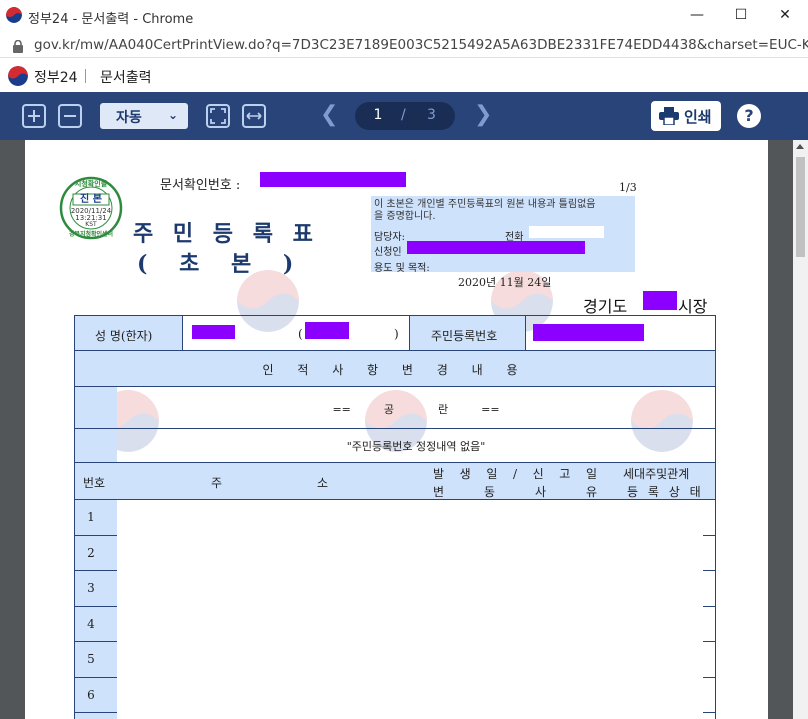 This screenshot has height=719, width=808. What do you see at coordinates (605, 306) in the screenshot?
I see `issuer-prefix: 경기도` at bounding box center [605, 306].